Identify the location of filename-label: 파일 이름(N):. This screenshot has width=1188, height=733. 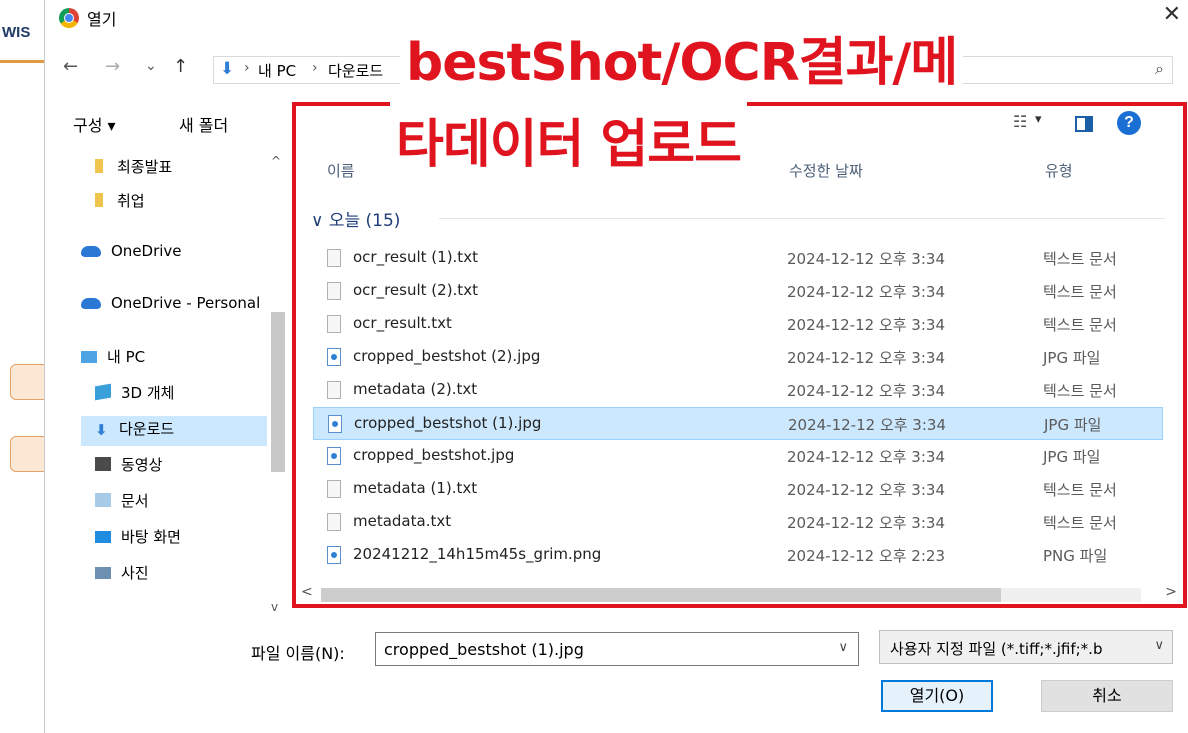
(298, 653).